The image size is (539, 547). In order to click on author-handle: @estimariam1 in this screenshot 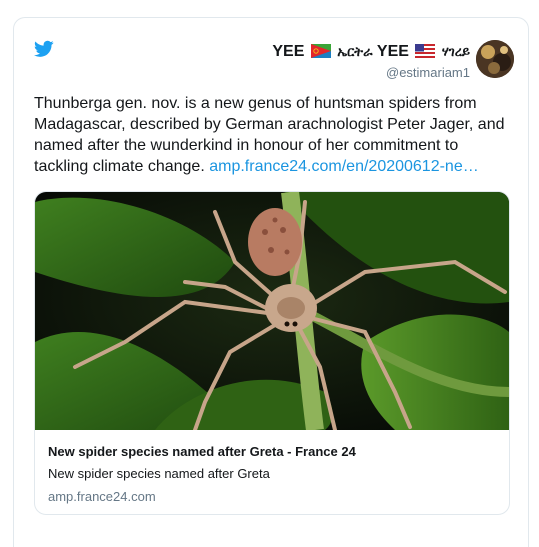, I will do `click(371, 73)`.